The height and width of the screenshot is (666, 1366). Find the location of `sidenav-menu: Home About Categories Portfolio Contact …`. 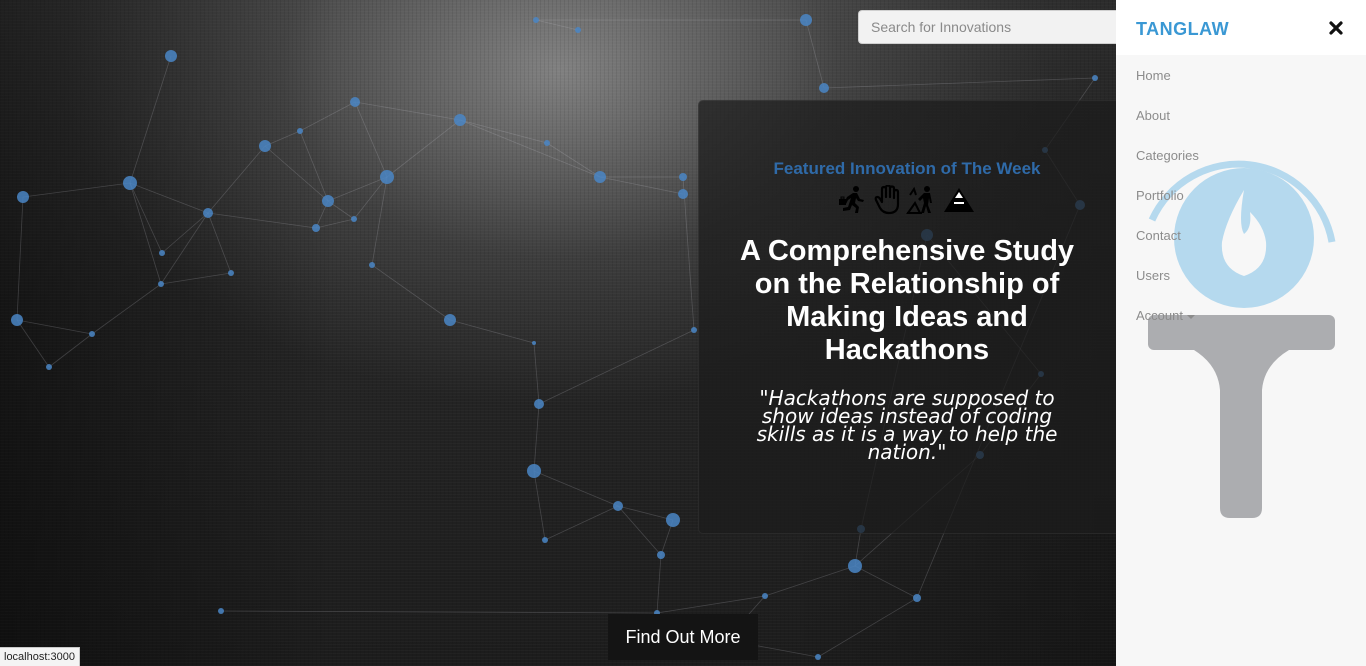

sidenav-menu: Home About Categories Portfolio Contact … is located at coordinates (1241, 196).